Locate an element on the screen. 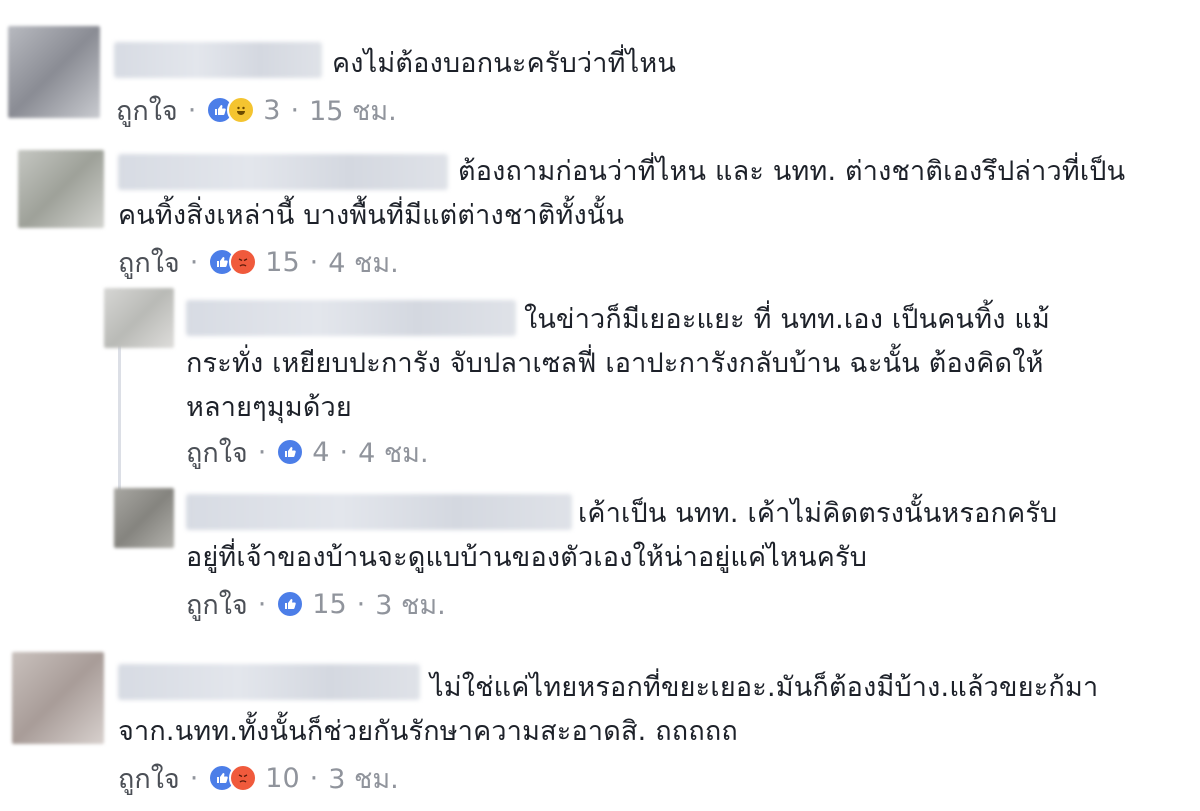 Image resolution: width=1200 pixels, height=811 pixels. reaction-count: 4 is located at coordinates (320, 452).